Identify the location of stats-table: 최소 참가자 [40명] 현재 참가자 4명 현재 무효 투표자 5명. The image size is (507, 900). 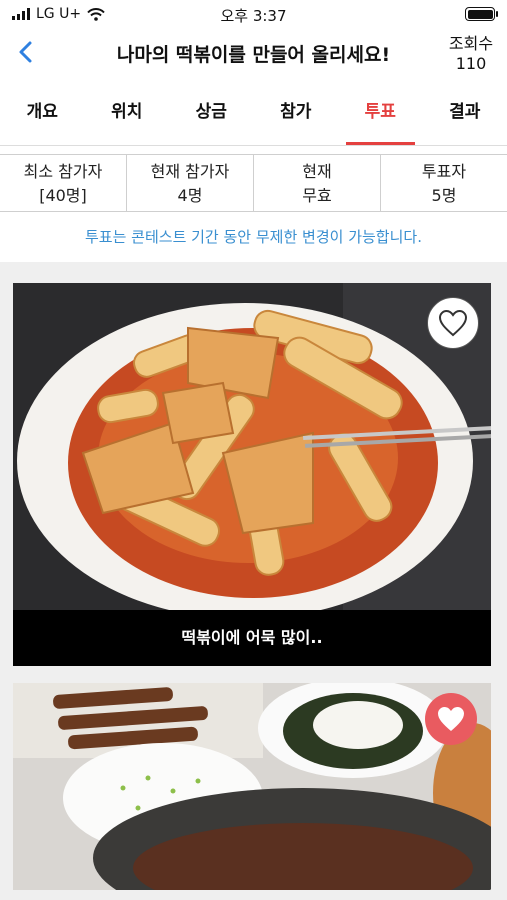
(253, 183).